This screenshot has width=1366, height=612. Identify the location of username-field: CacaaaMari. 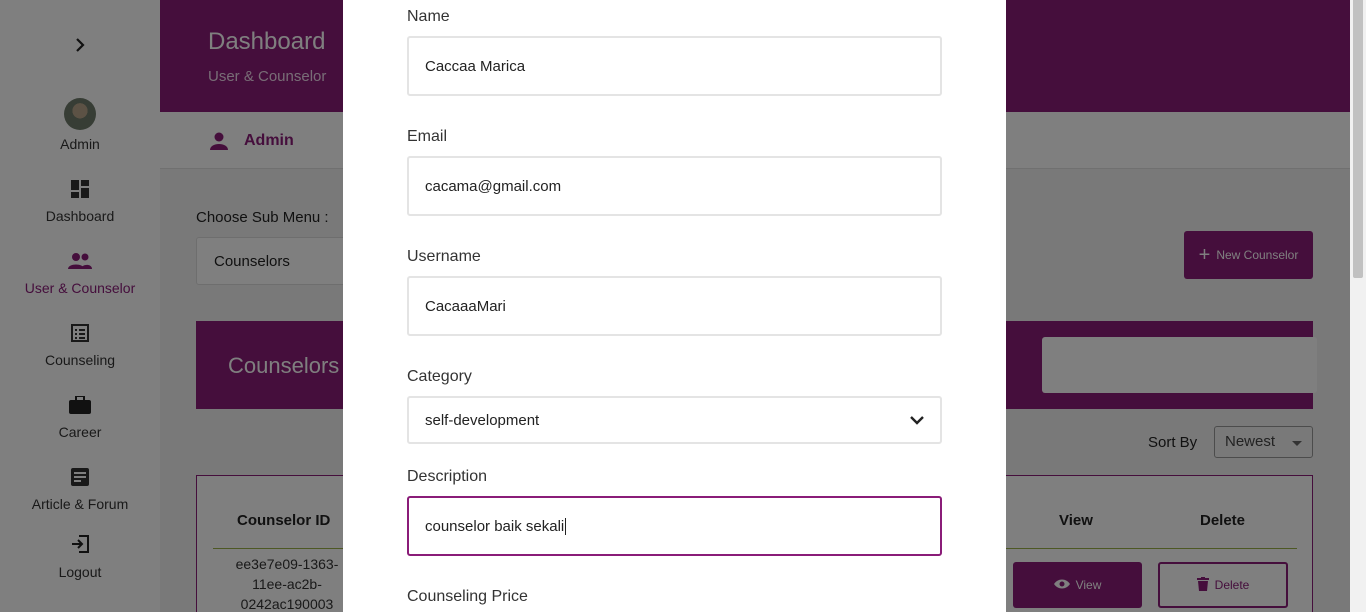
(674, 306).